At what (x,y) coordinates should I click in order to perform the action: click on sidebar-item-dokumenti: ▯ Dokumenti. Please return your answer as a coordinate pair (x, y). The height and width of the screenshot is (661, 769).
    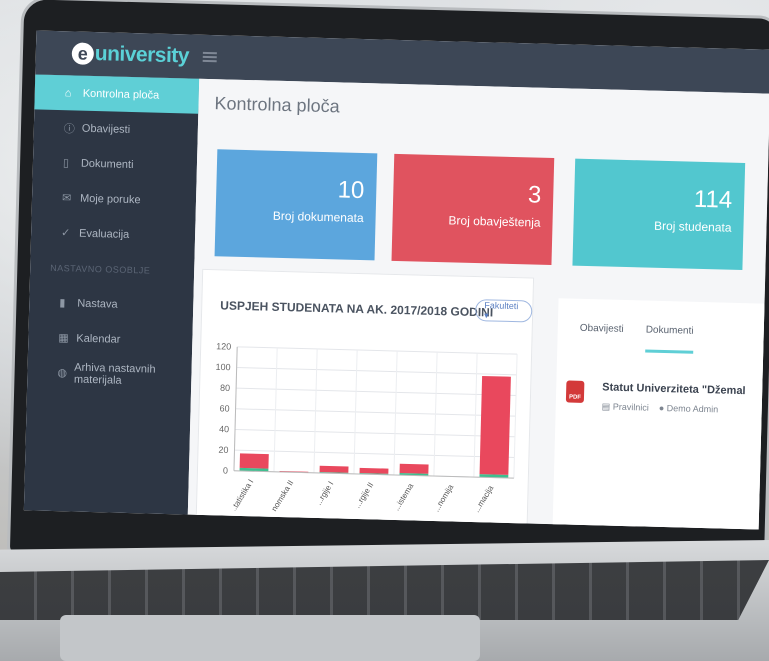
    Looking at the image, I should click on (115, 163).